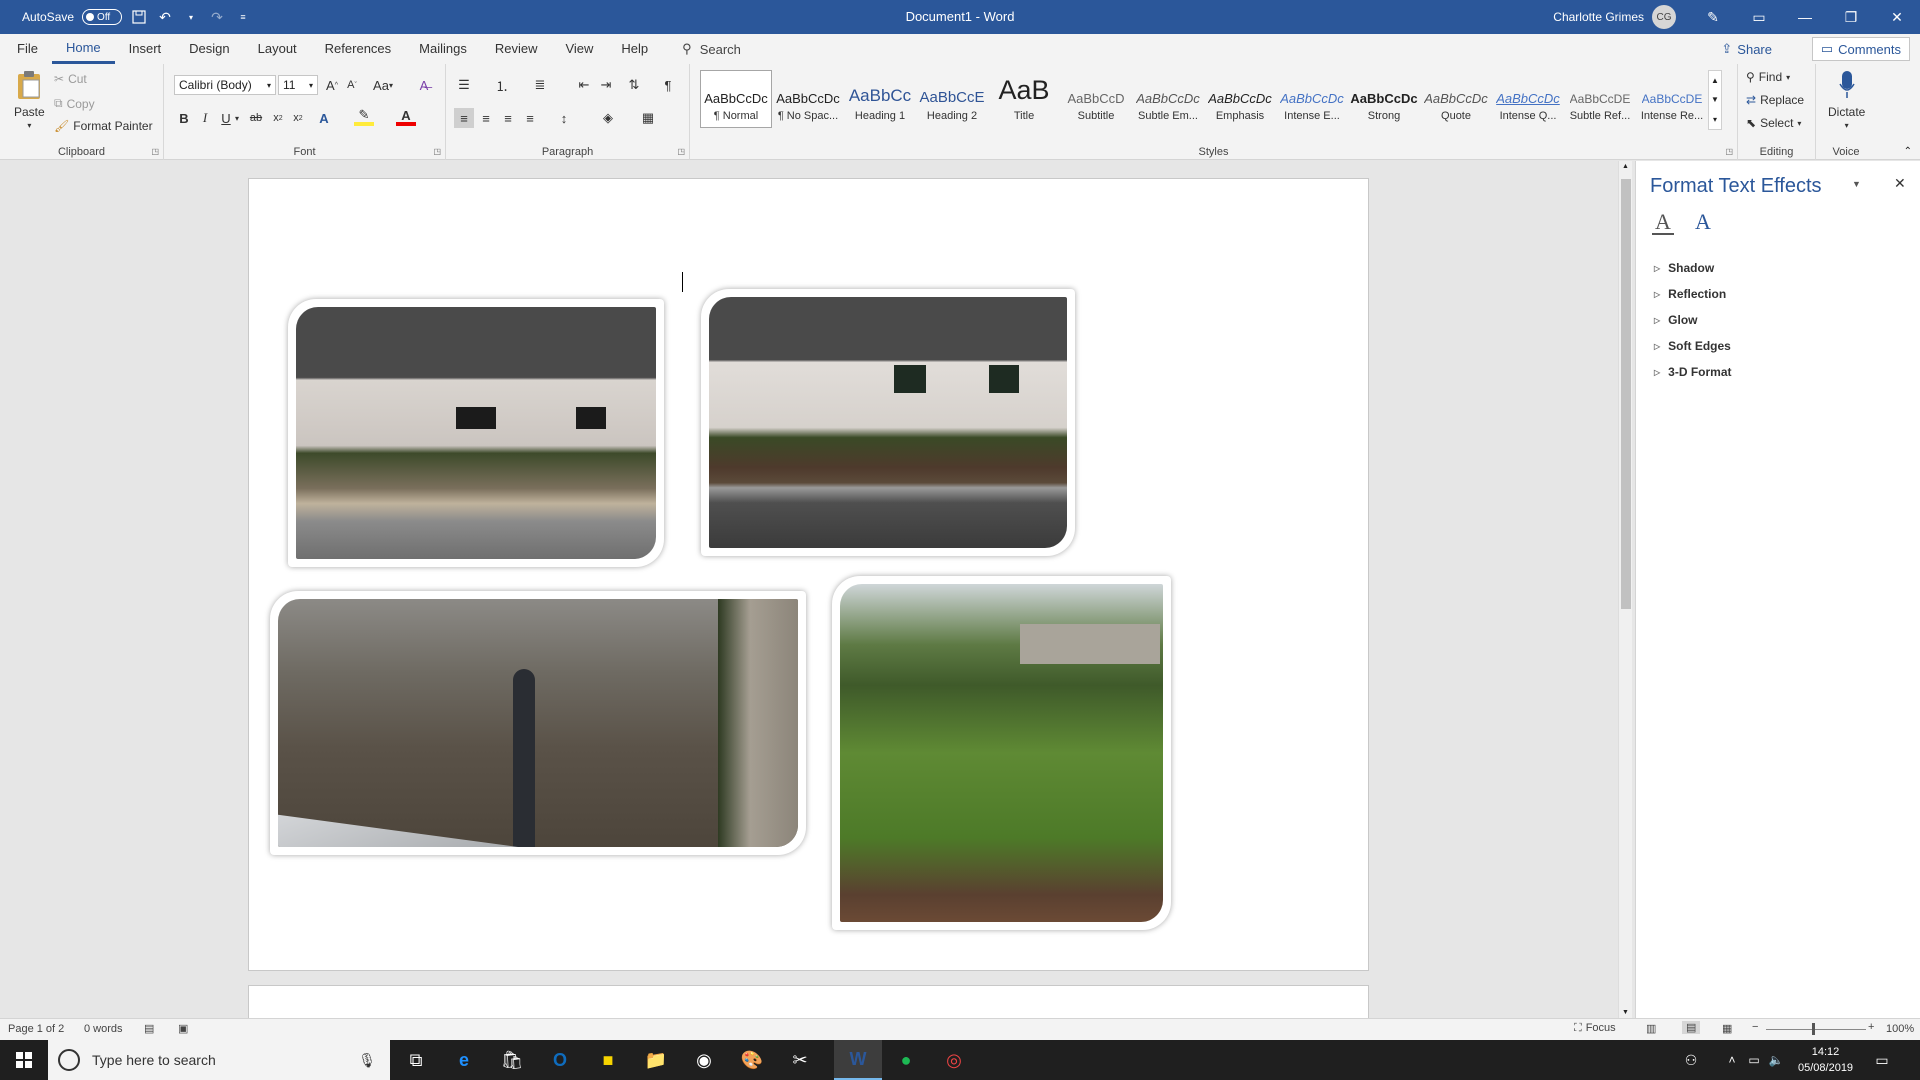 Image resolution: width=1920 pixels, height=1080 pixels. What do you see at coordinates (606, 85) in the screenshot?
I see `increase-indent-icon: ⇥` at bounding box center [606, 85].